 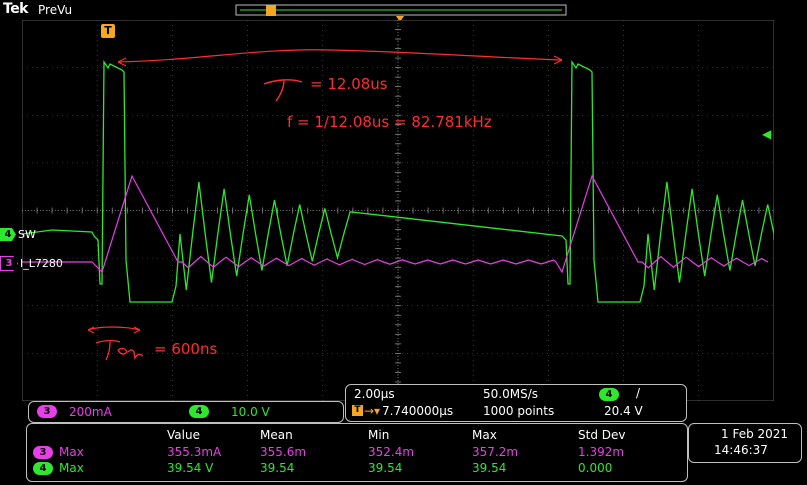 What do you see at coordinates (418, 411) in the screenshot?
I see `trigger-position-value: 7.740000µs` at bounding box center [418, 411].